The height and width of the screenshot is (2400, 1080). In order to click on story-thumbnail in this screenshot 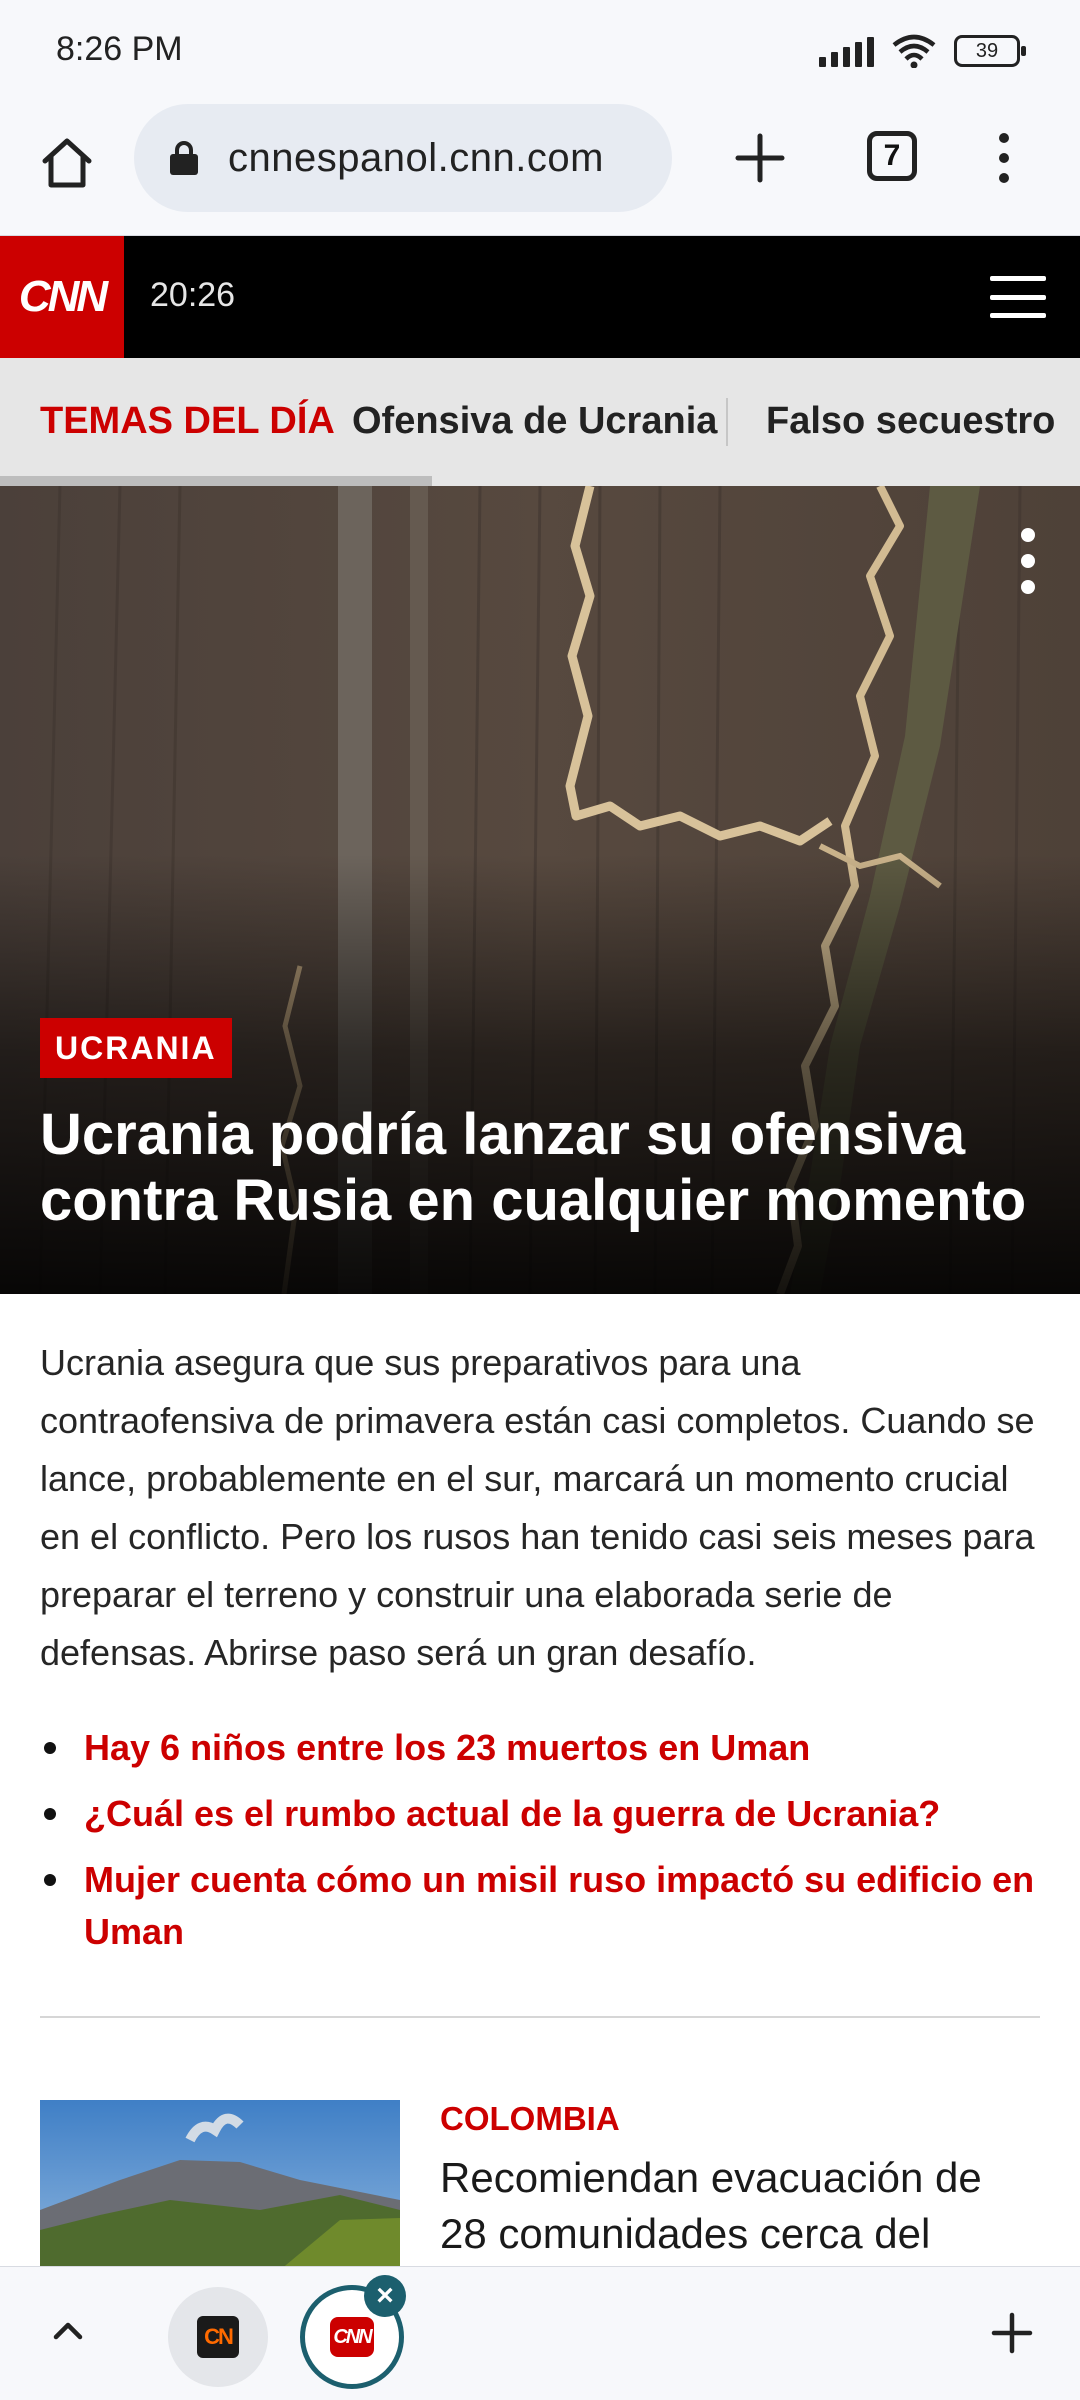, I will do `click(220, 2185)`.